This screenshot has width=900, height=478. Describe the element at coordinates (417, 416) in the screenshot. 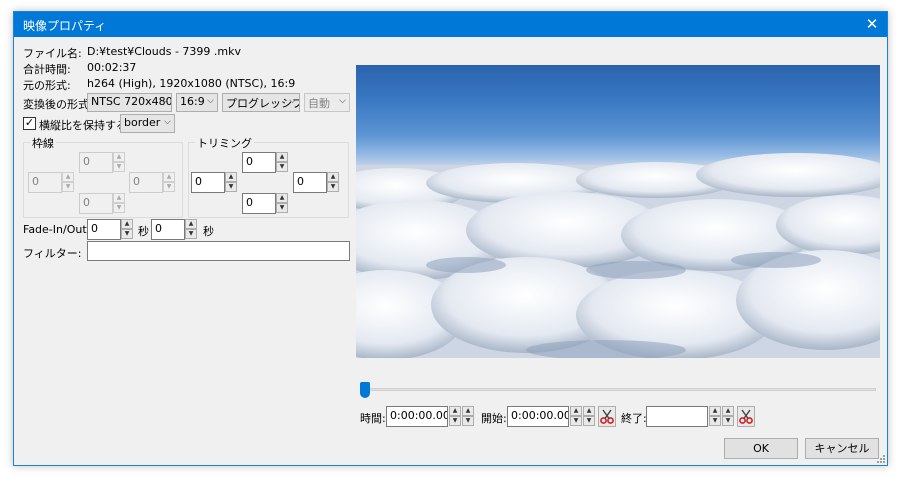

I see `time-field: 0:00:00.000` at that location.